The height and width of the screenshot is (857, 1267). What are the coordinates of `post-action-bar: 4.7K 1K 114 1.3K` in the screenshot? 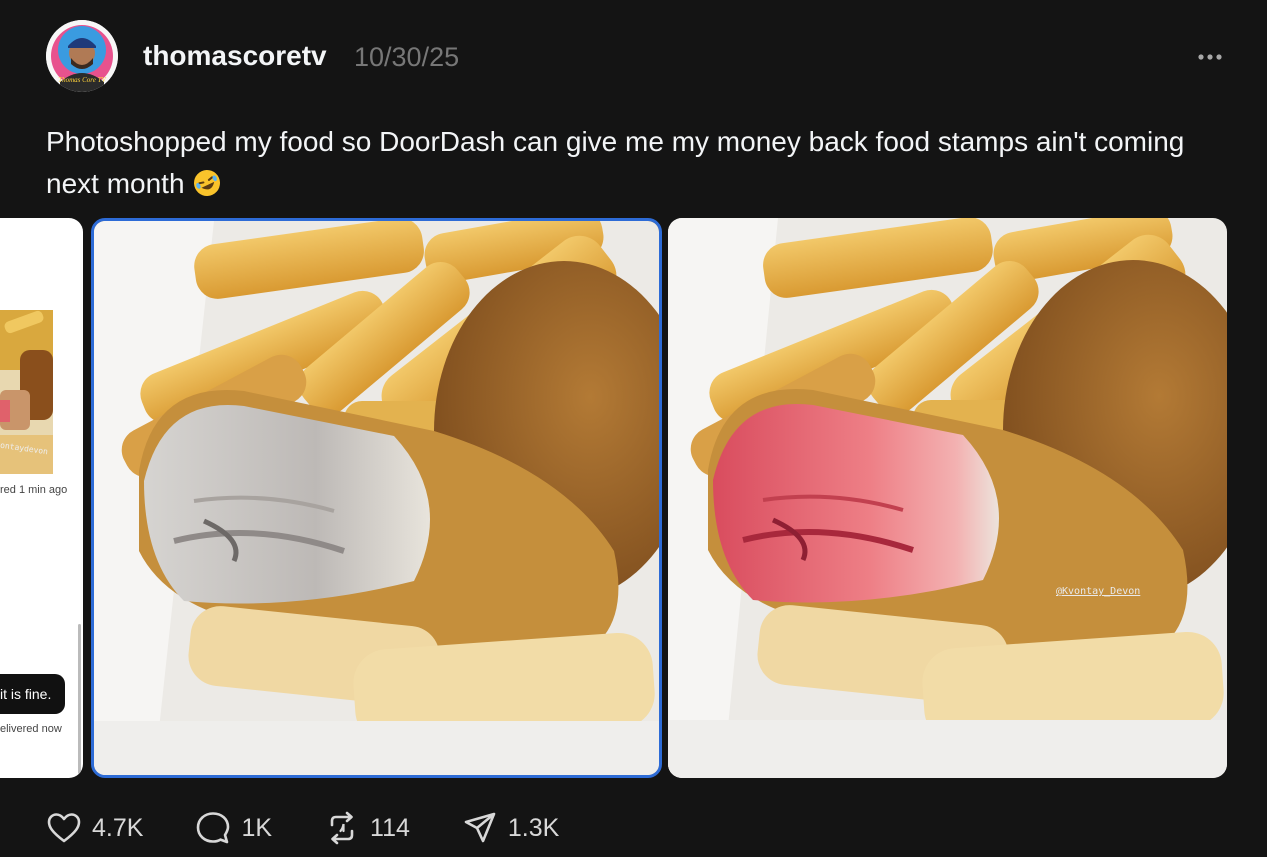 It's located at (328, 828).